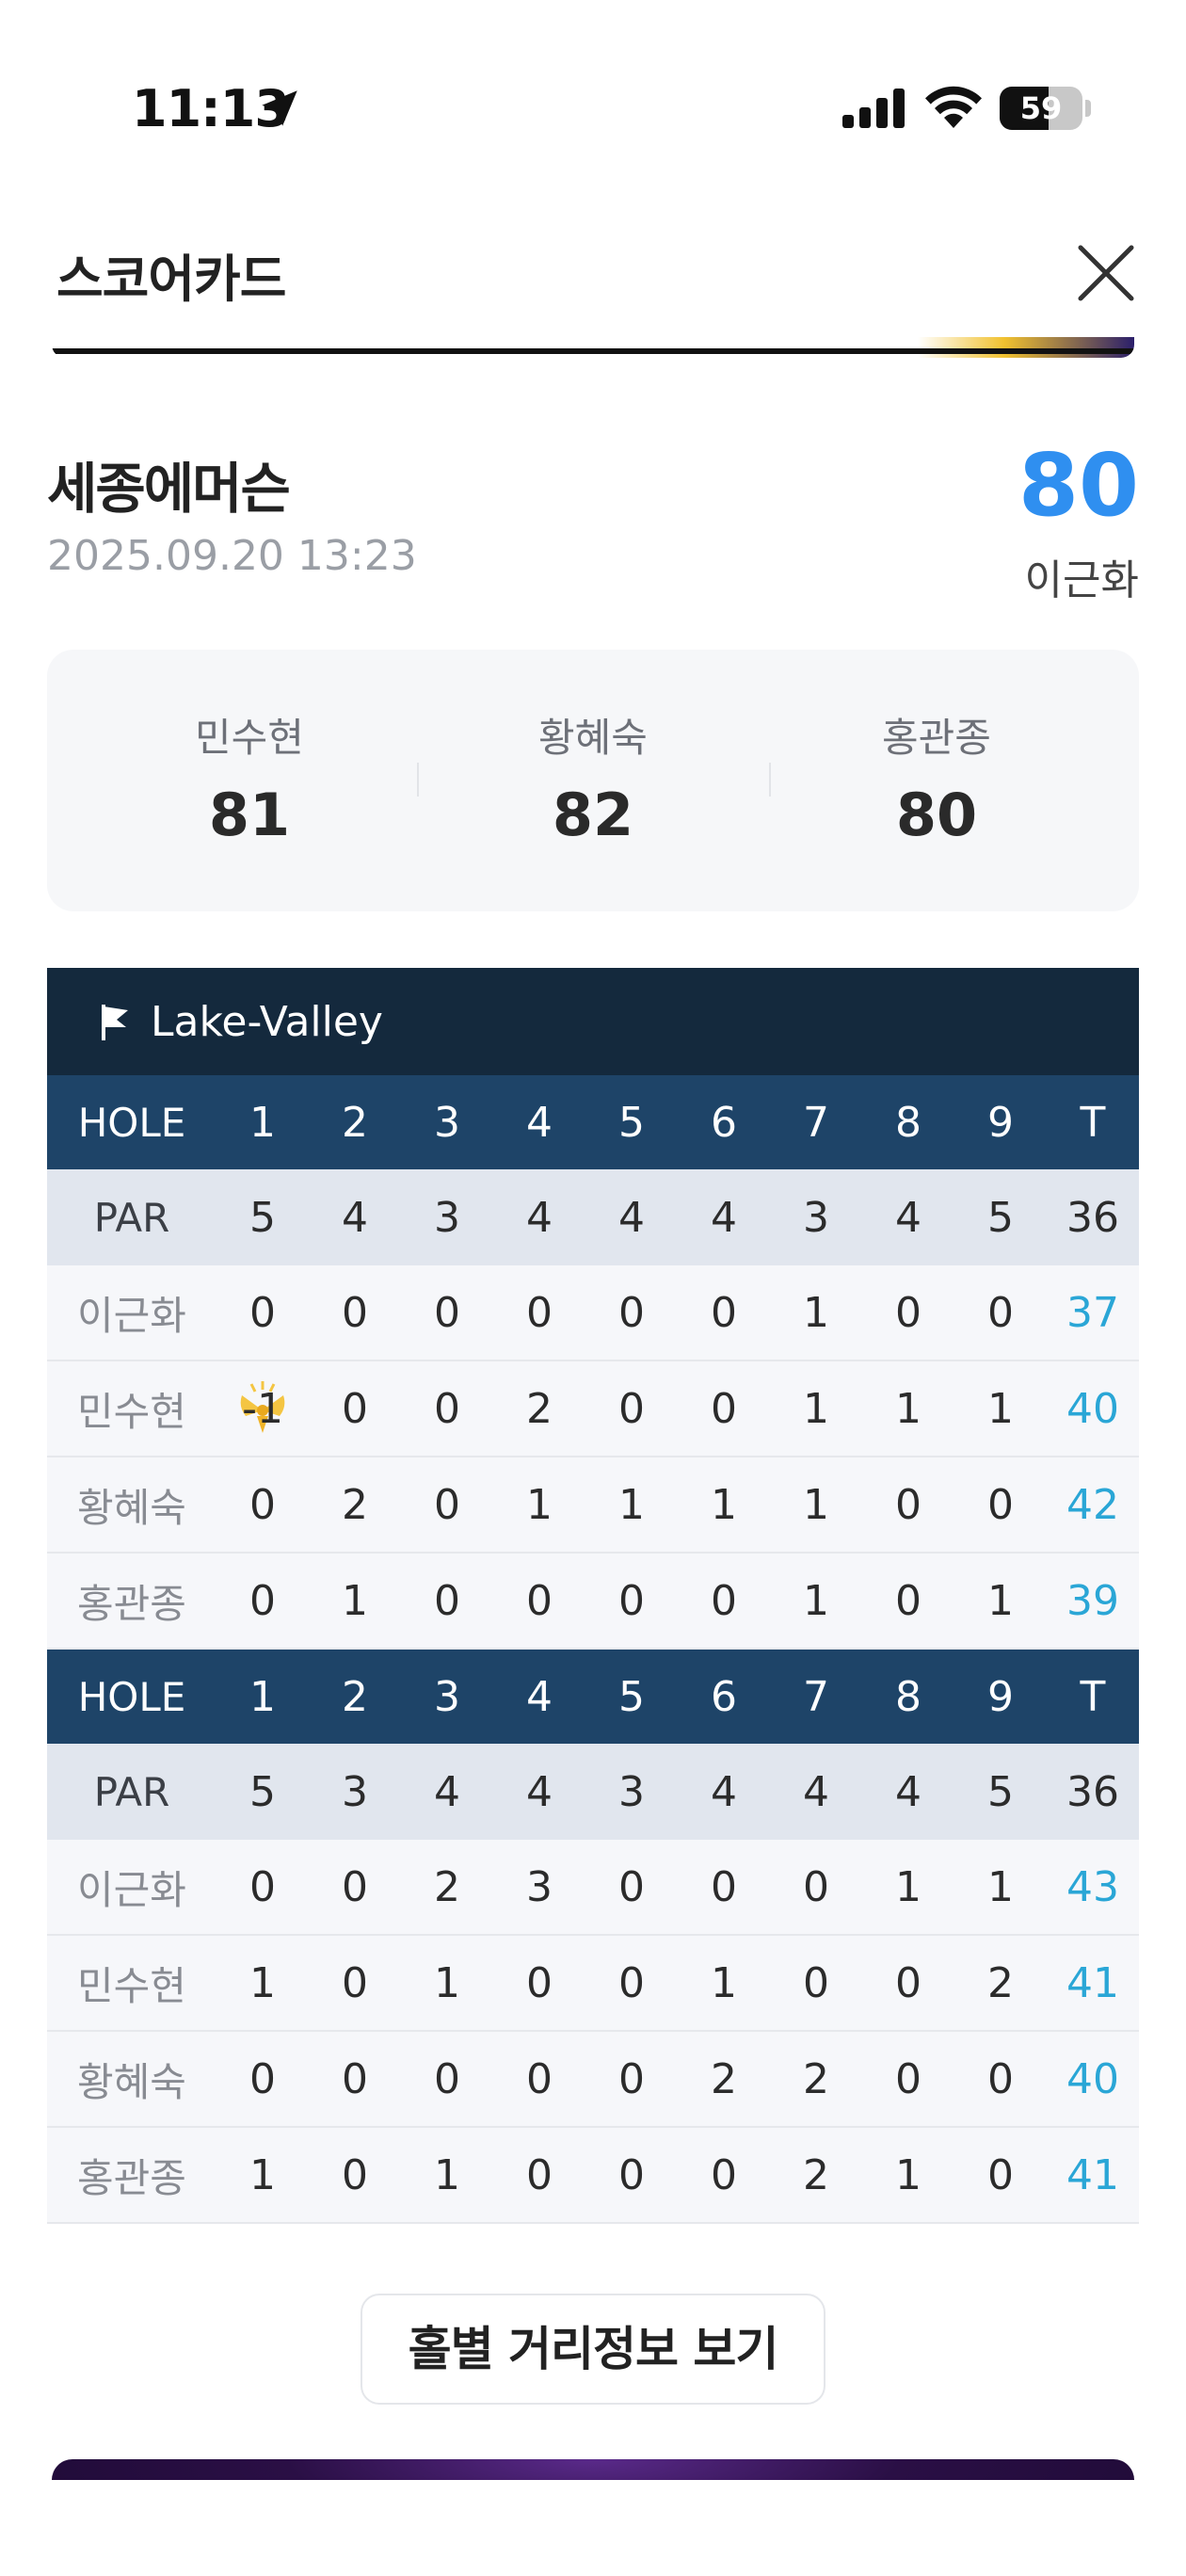 The height and width of the screenshot is (2576, 1186). What do you see at coordinates (593, 815) in the screenshot?
I see `player-score: 82` at bounding box center [593, 815].